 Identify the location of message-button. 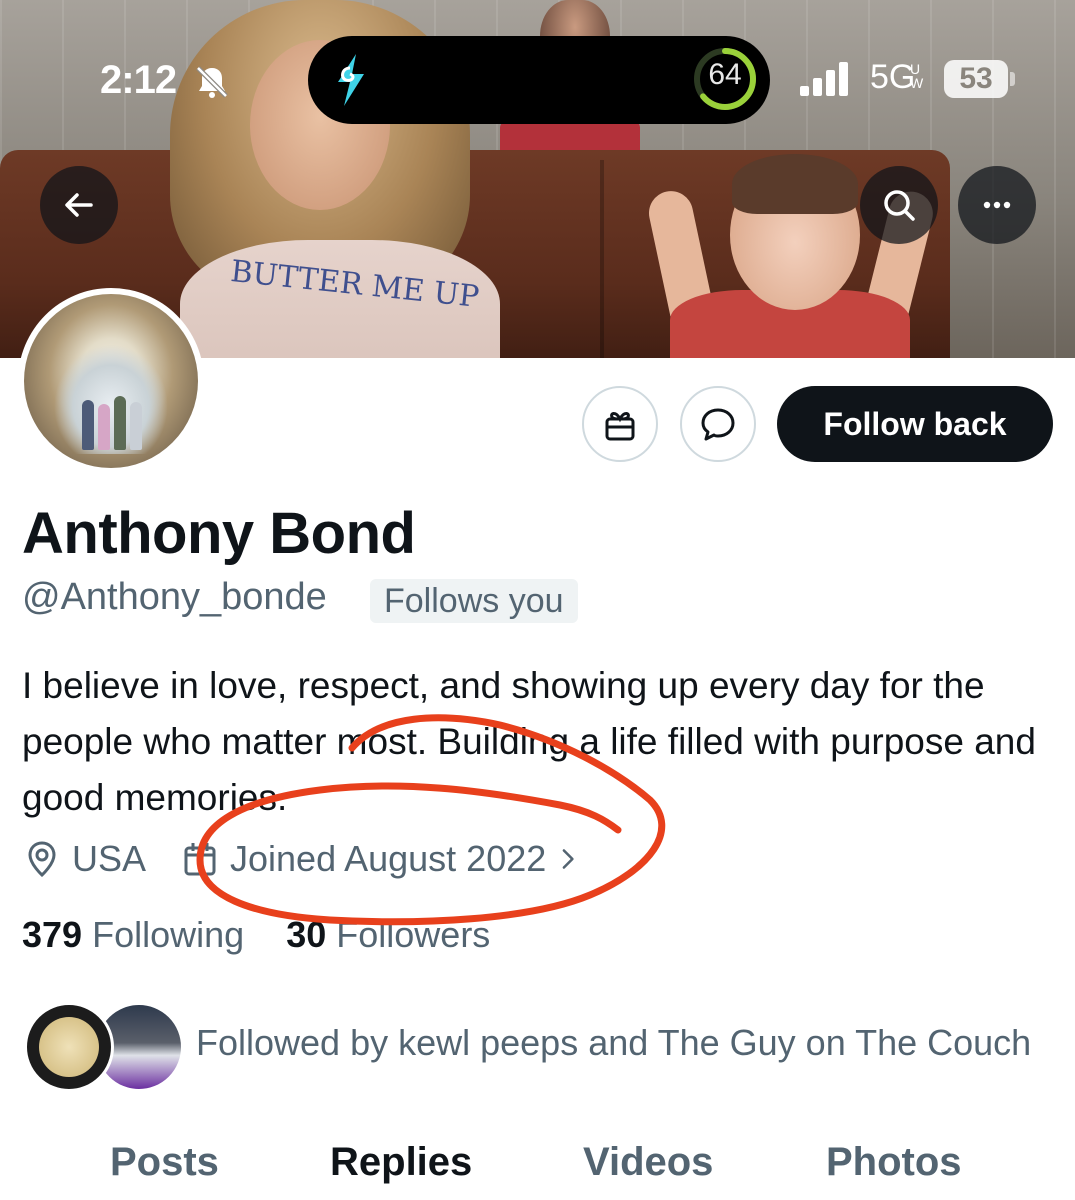
(718, 424).